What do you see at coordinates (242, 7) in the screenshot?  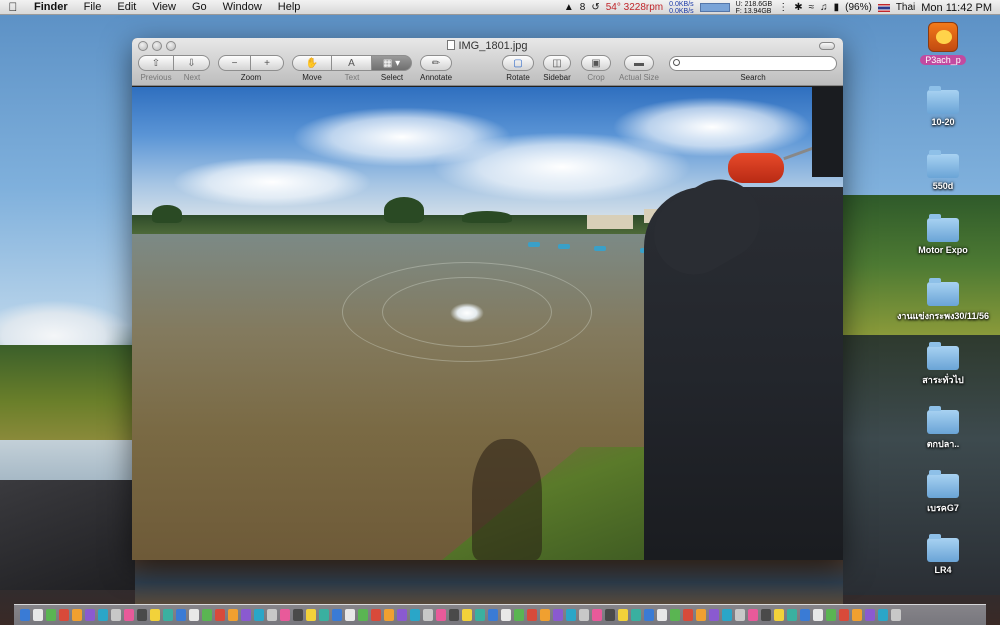 I see `menu-window: Window` at bounding box center [242, 7].